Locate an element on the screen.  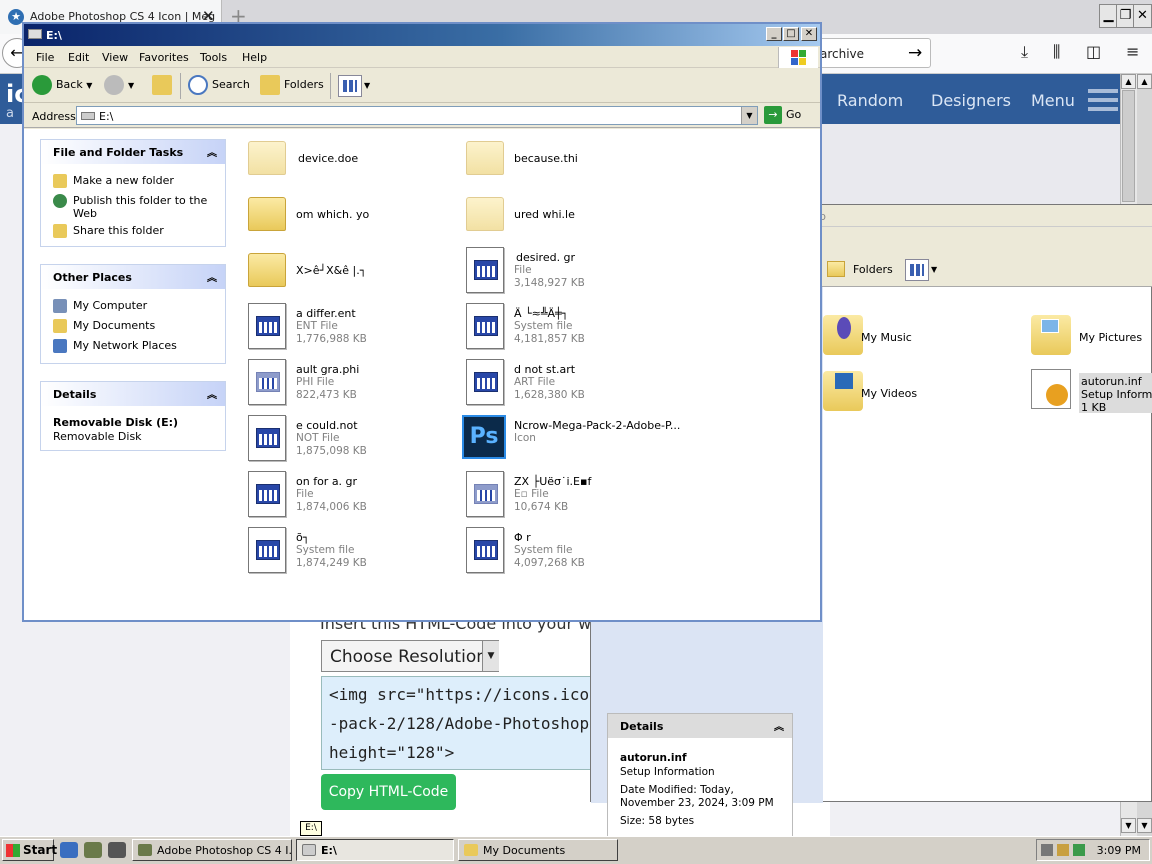
place-my-computer: My Computer is located at coordinates (100, 306).